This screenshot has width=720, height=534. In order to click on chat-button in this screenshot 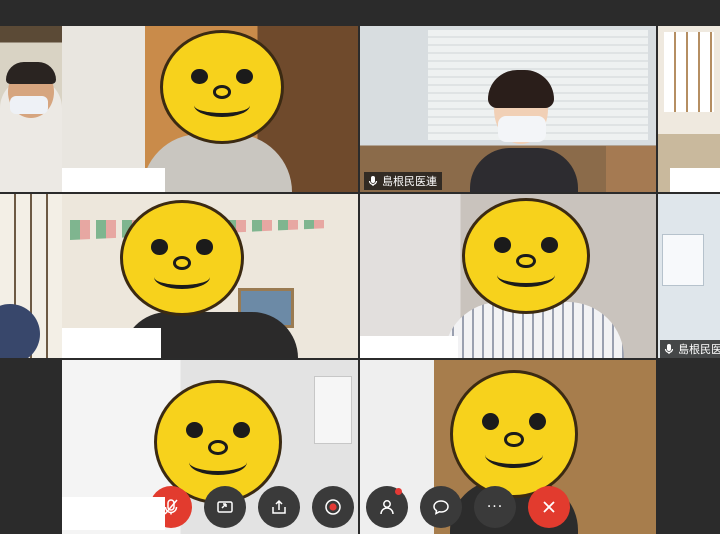, I will do `click(441, 507)`.